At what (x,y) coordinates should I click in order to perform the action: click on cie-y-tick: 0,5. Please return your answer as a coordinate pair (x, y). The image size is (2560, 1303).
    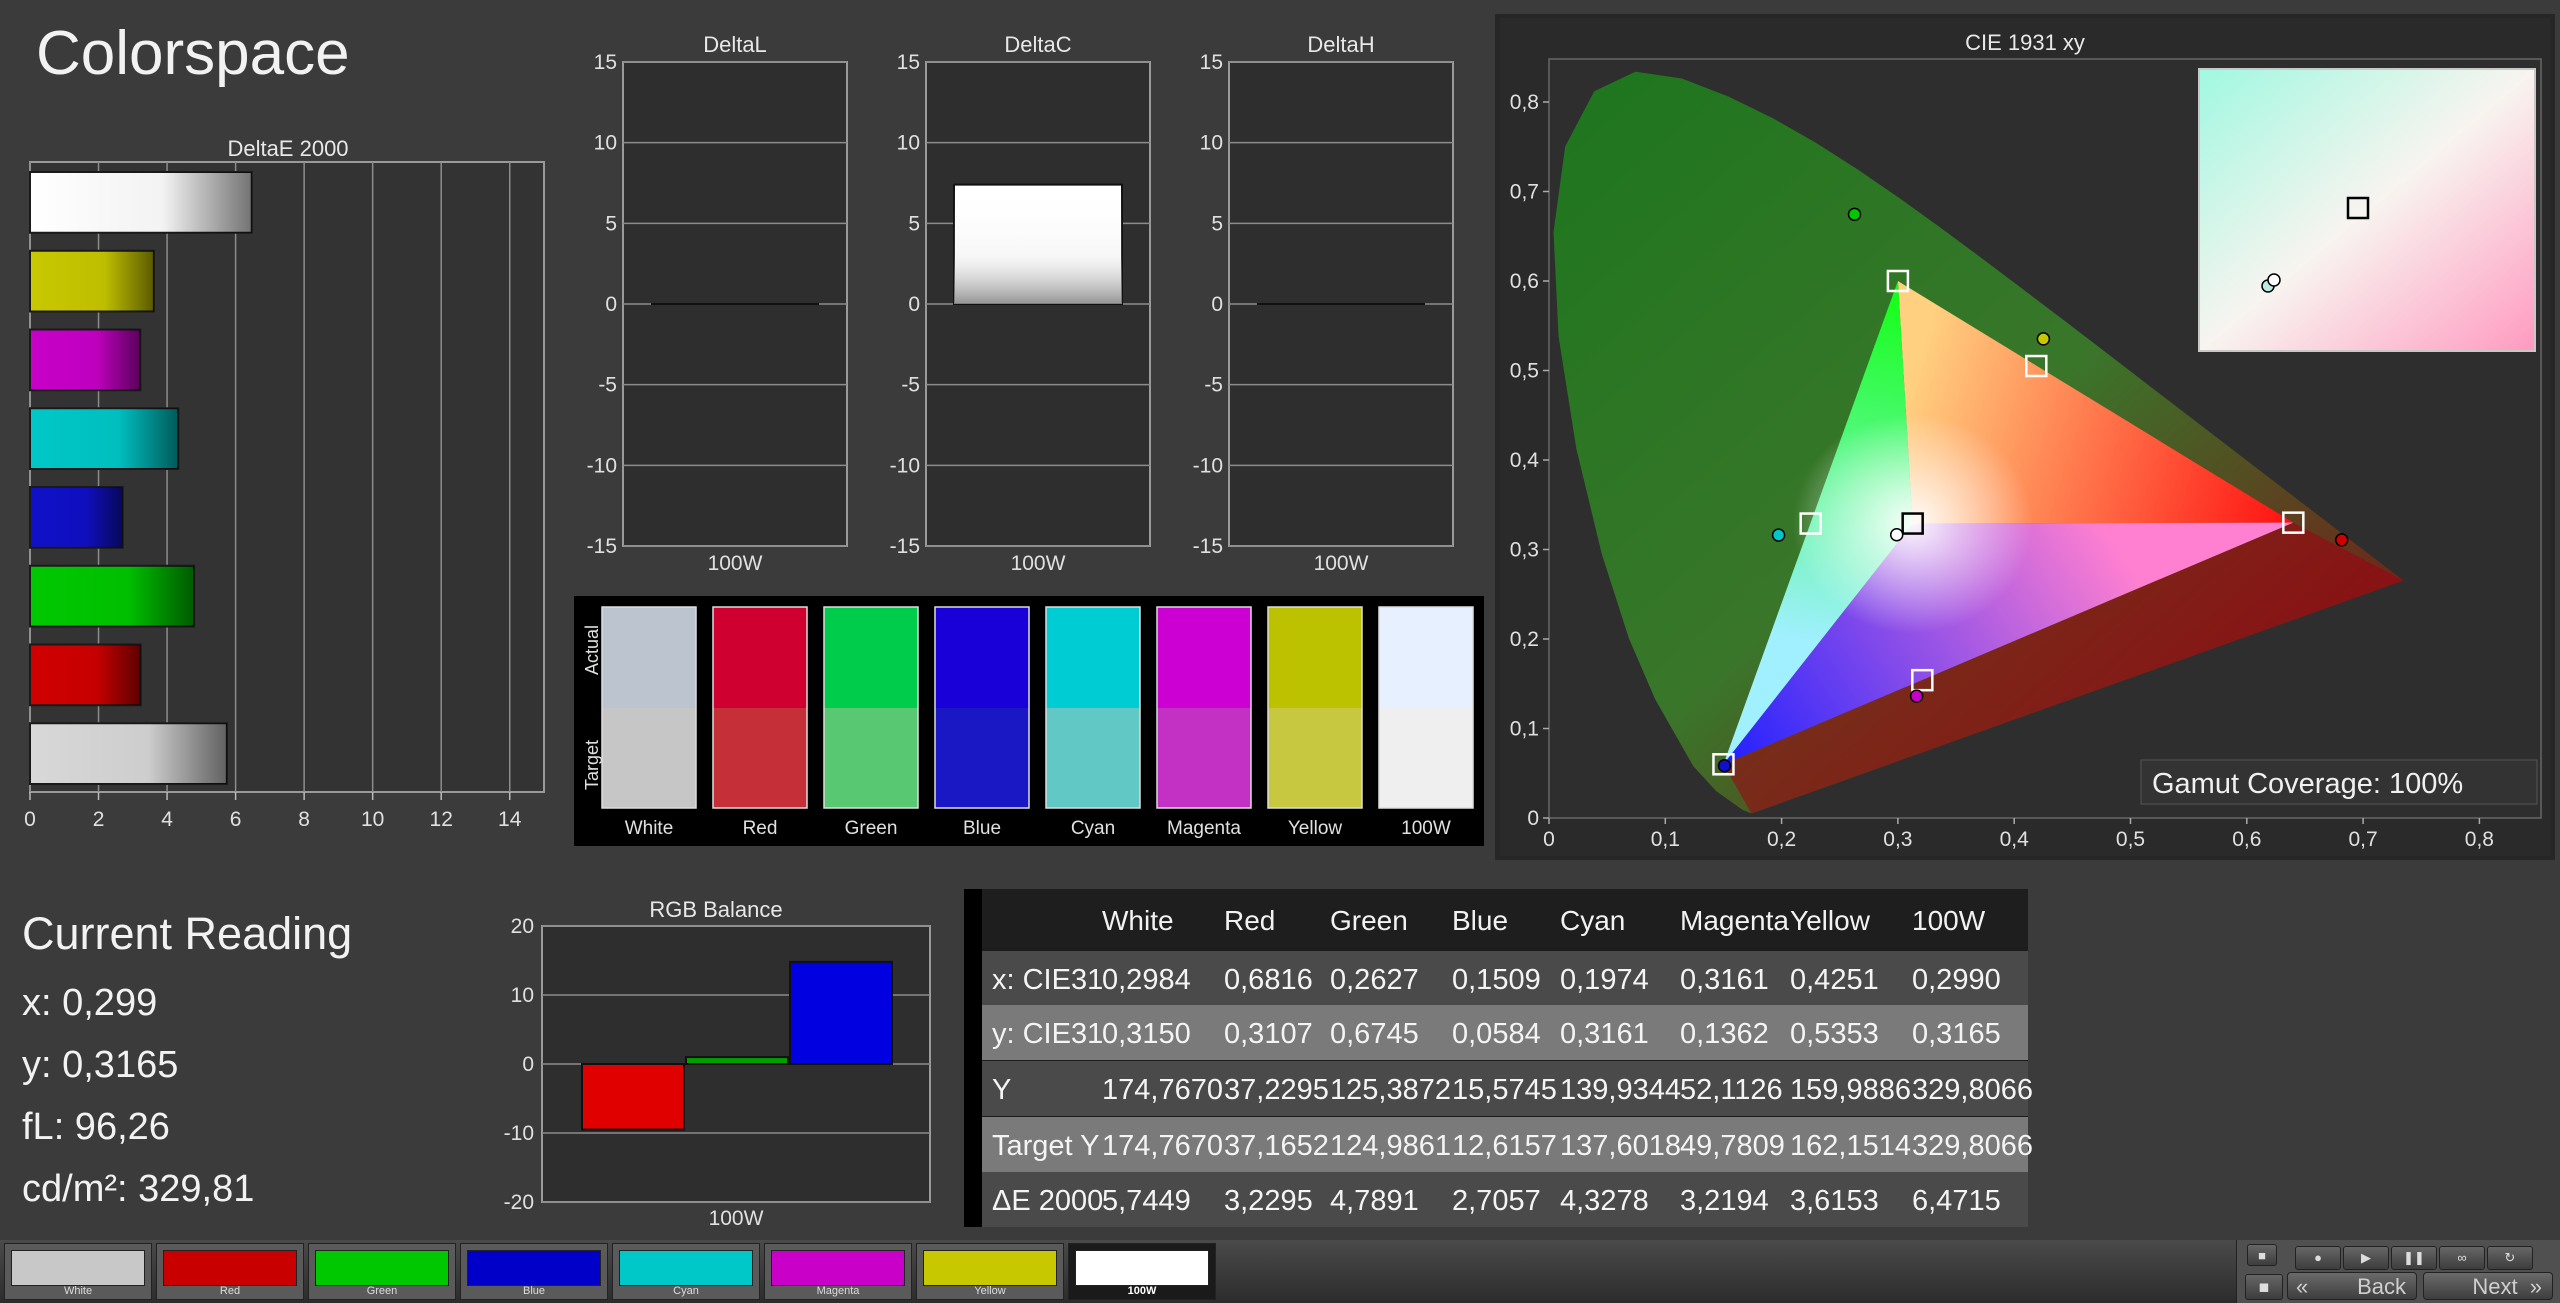
    Looking at the image, I should click on (1524, 371).